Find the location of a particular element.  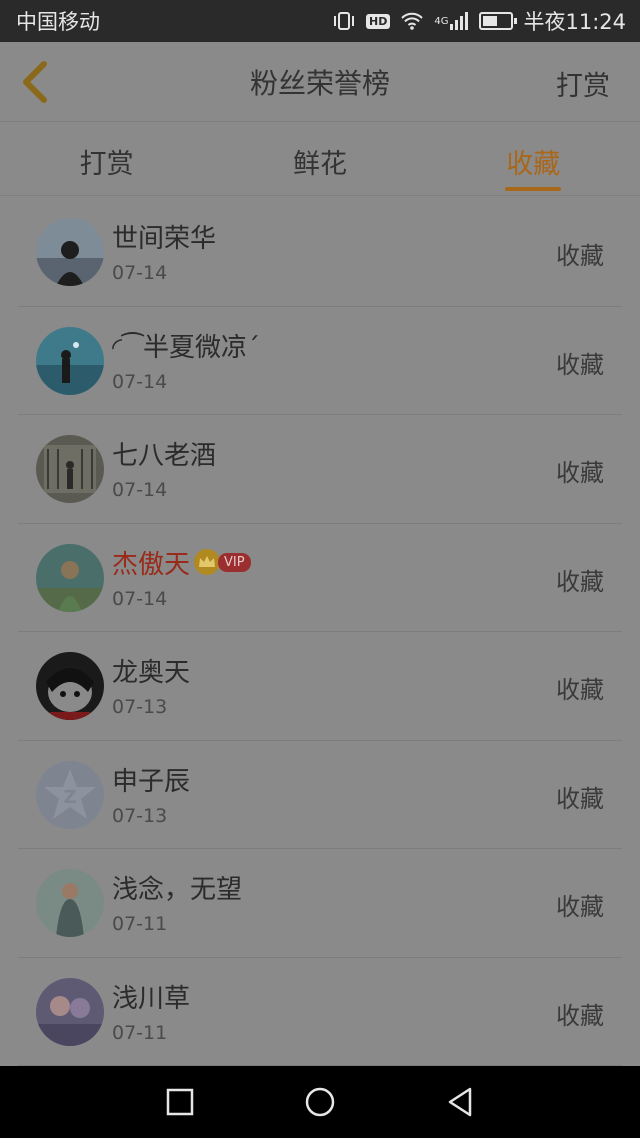

back-button is located at coordinates (34, 82).